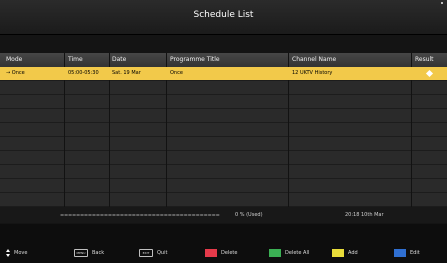 The height and width of the screenshot is (263, 447). What do you see at coordinates (146, 253) in the screenshot?
I see `exit-key-icon: EXIT` at bounding box center [146, 253].